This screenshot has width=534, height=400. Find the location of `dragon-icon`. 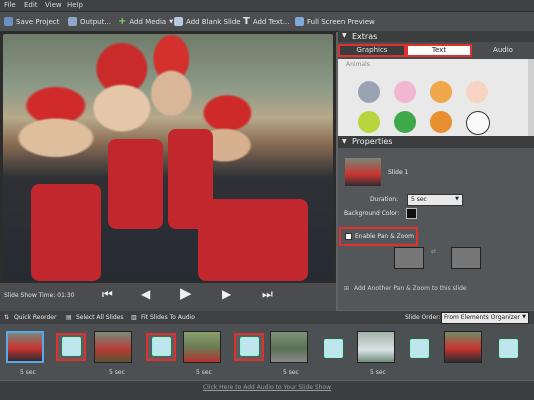

dragon-icon is located at coordinates (405, 122).